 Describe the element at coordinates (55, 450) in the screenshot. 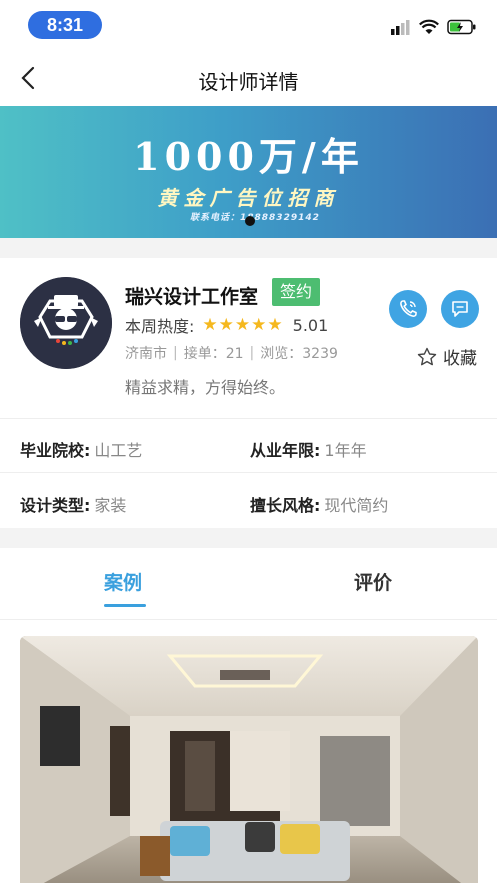

I see `school-label: 毕业院校:` at that location.